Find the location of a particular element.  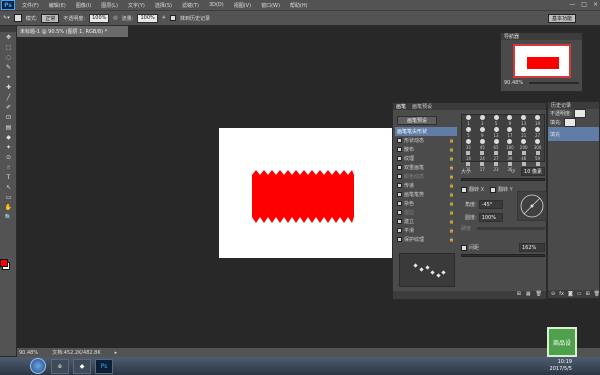

tool-icon: ◆ is located at coordinates (8, 137).